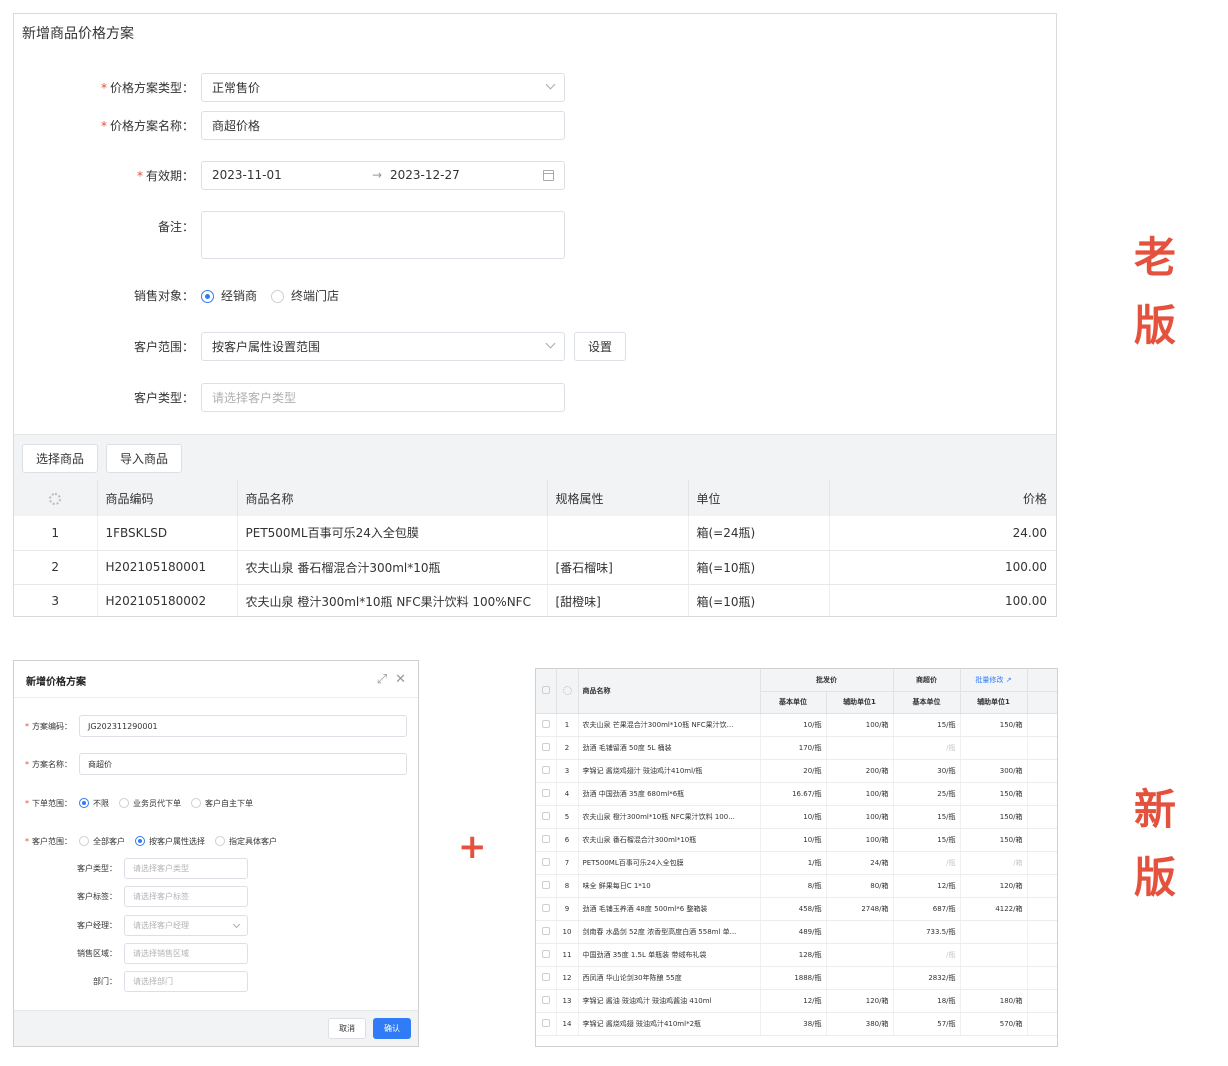 This screenshot has width=1228, height=1066. I want to click on radio-customer-order: 客户自主下单, so click(222, 803).